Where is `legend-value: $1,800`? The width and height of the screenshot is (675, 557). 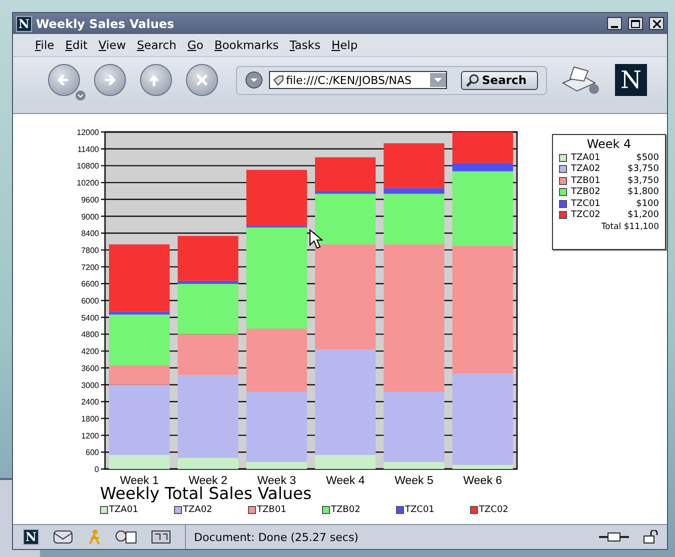
legend-value: $1,800 is located at coordinates (643, 192).